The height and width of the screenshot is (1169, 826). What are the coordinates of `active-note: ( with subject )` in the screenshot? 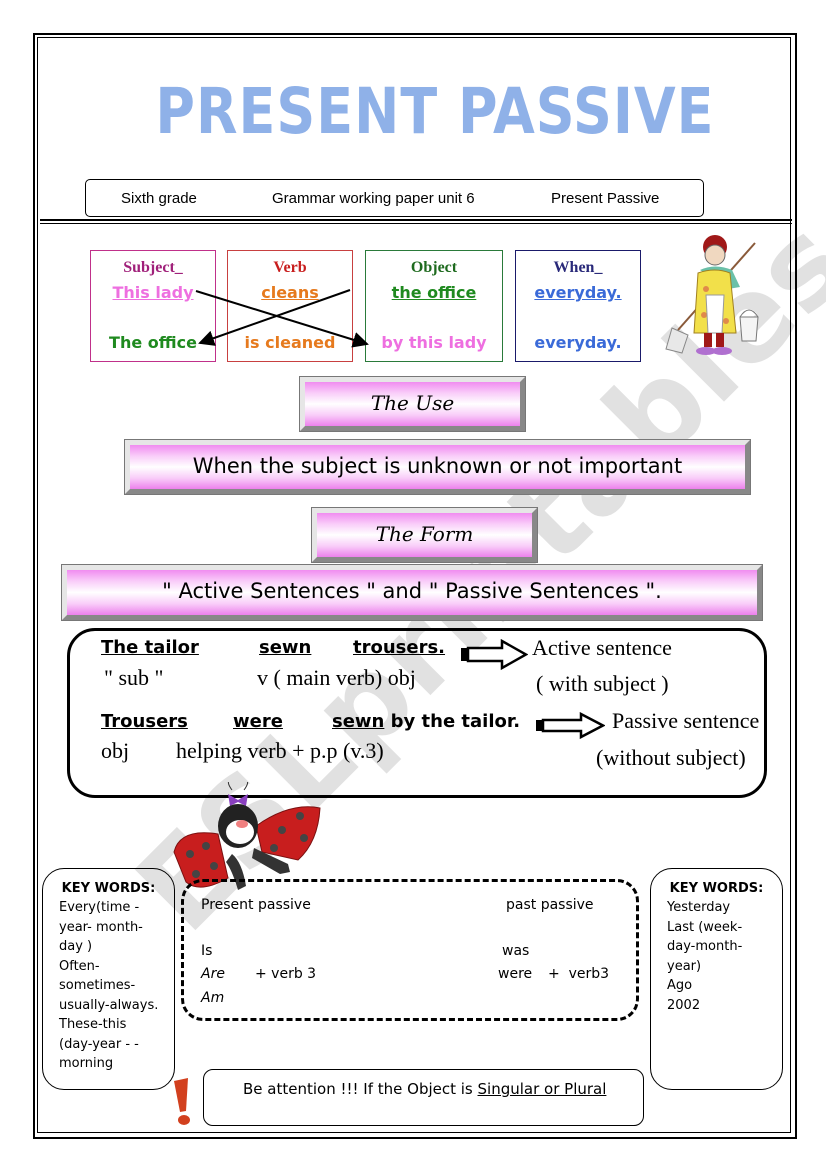 It's located at (602, 683).